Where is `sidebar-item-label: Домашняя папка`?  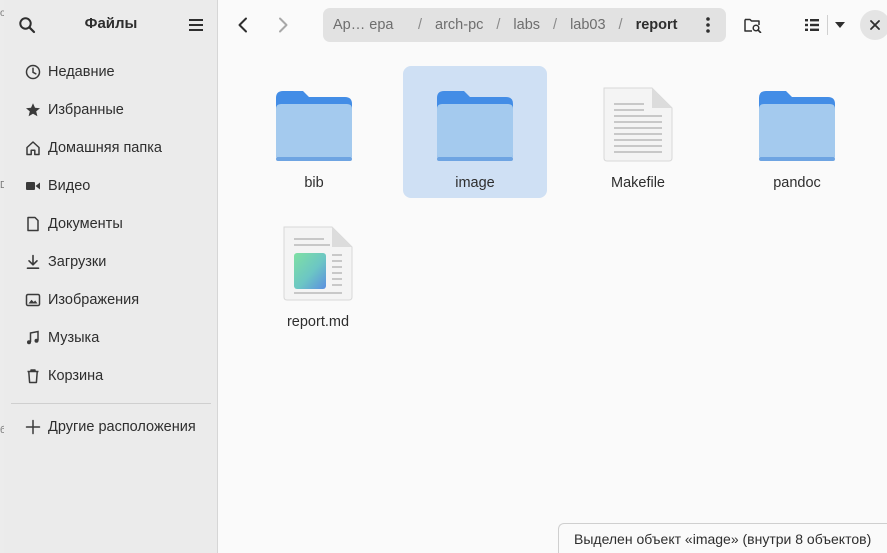 sidebar-item-label: Домашняя папка is located at coordinates (105, 148).